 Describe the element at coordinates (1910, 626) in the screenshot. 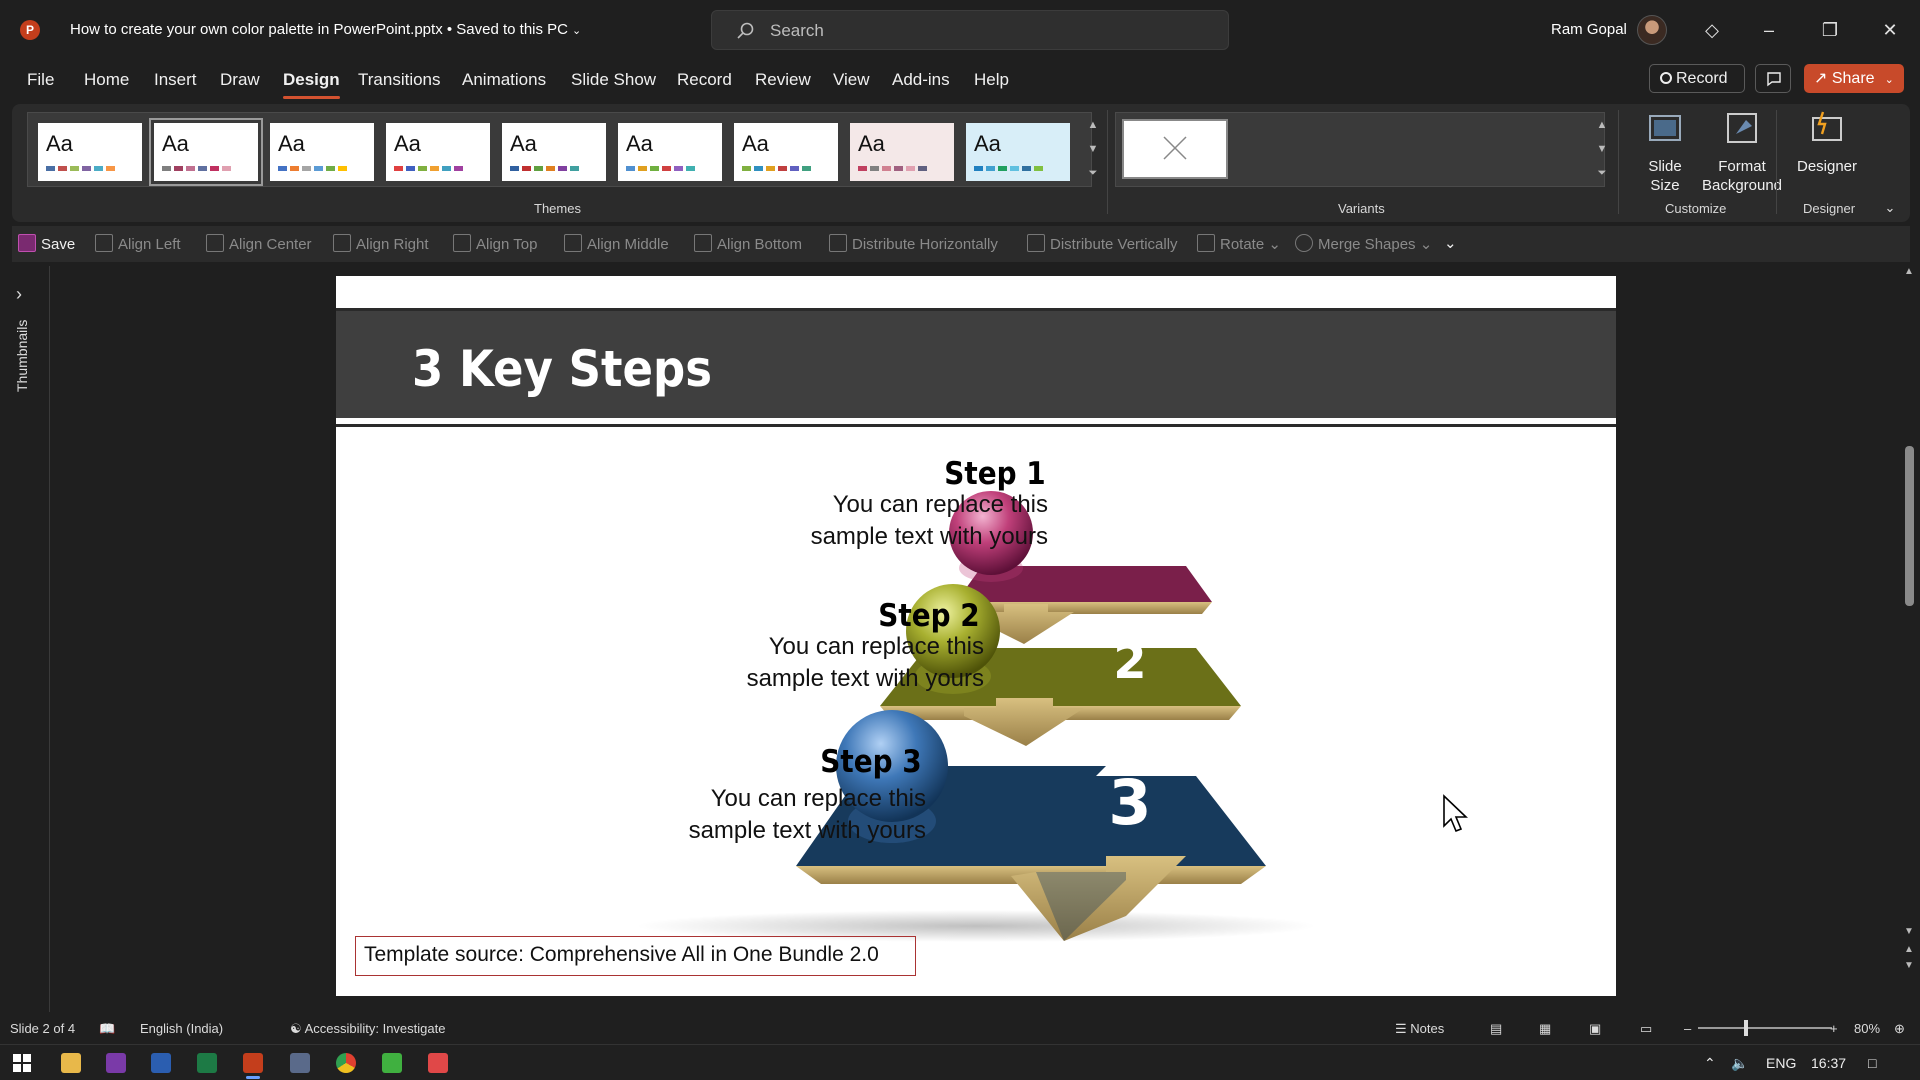

I see `vertical-scrollbar: ▲ ▼ ▲ ▼` at that location.